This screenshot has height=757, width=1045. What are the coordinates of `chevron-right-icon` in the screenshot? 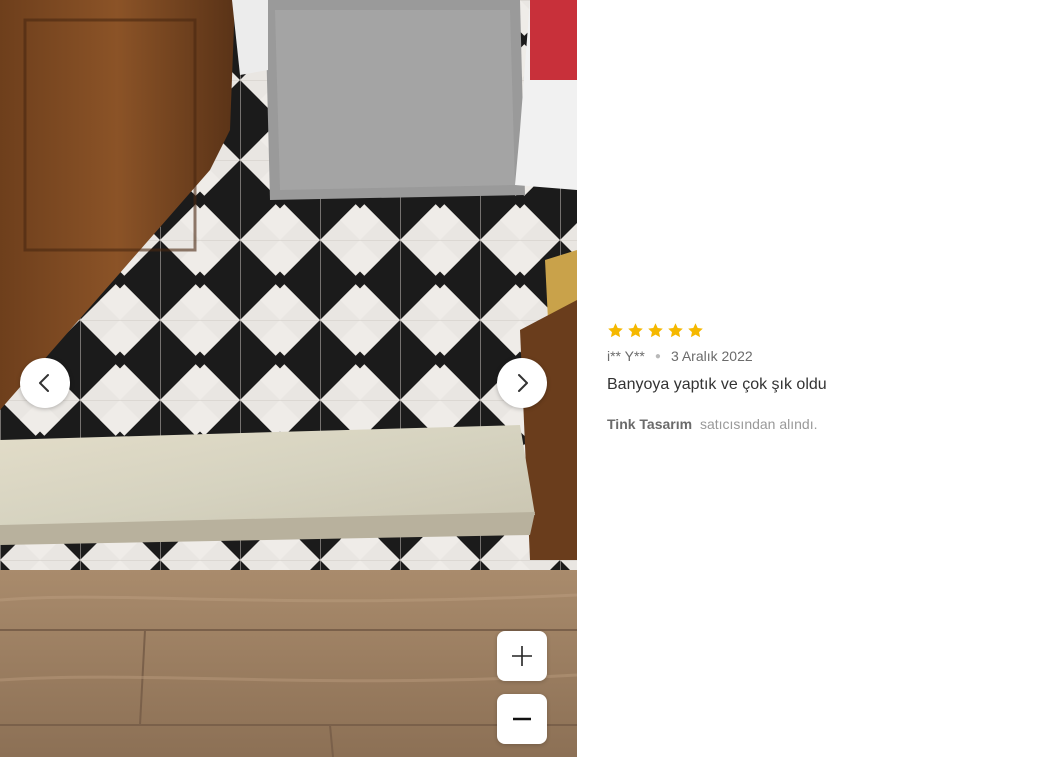 It's located at (523, 383).